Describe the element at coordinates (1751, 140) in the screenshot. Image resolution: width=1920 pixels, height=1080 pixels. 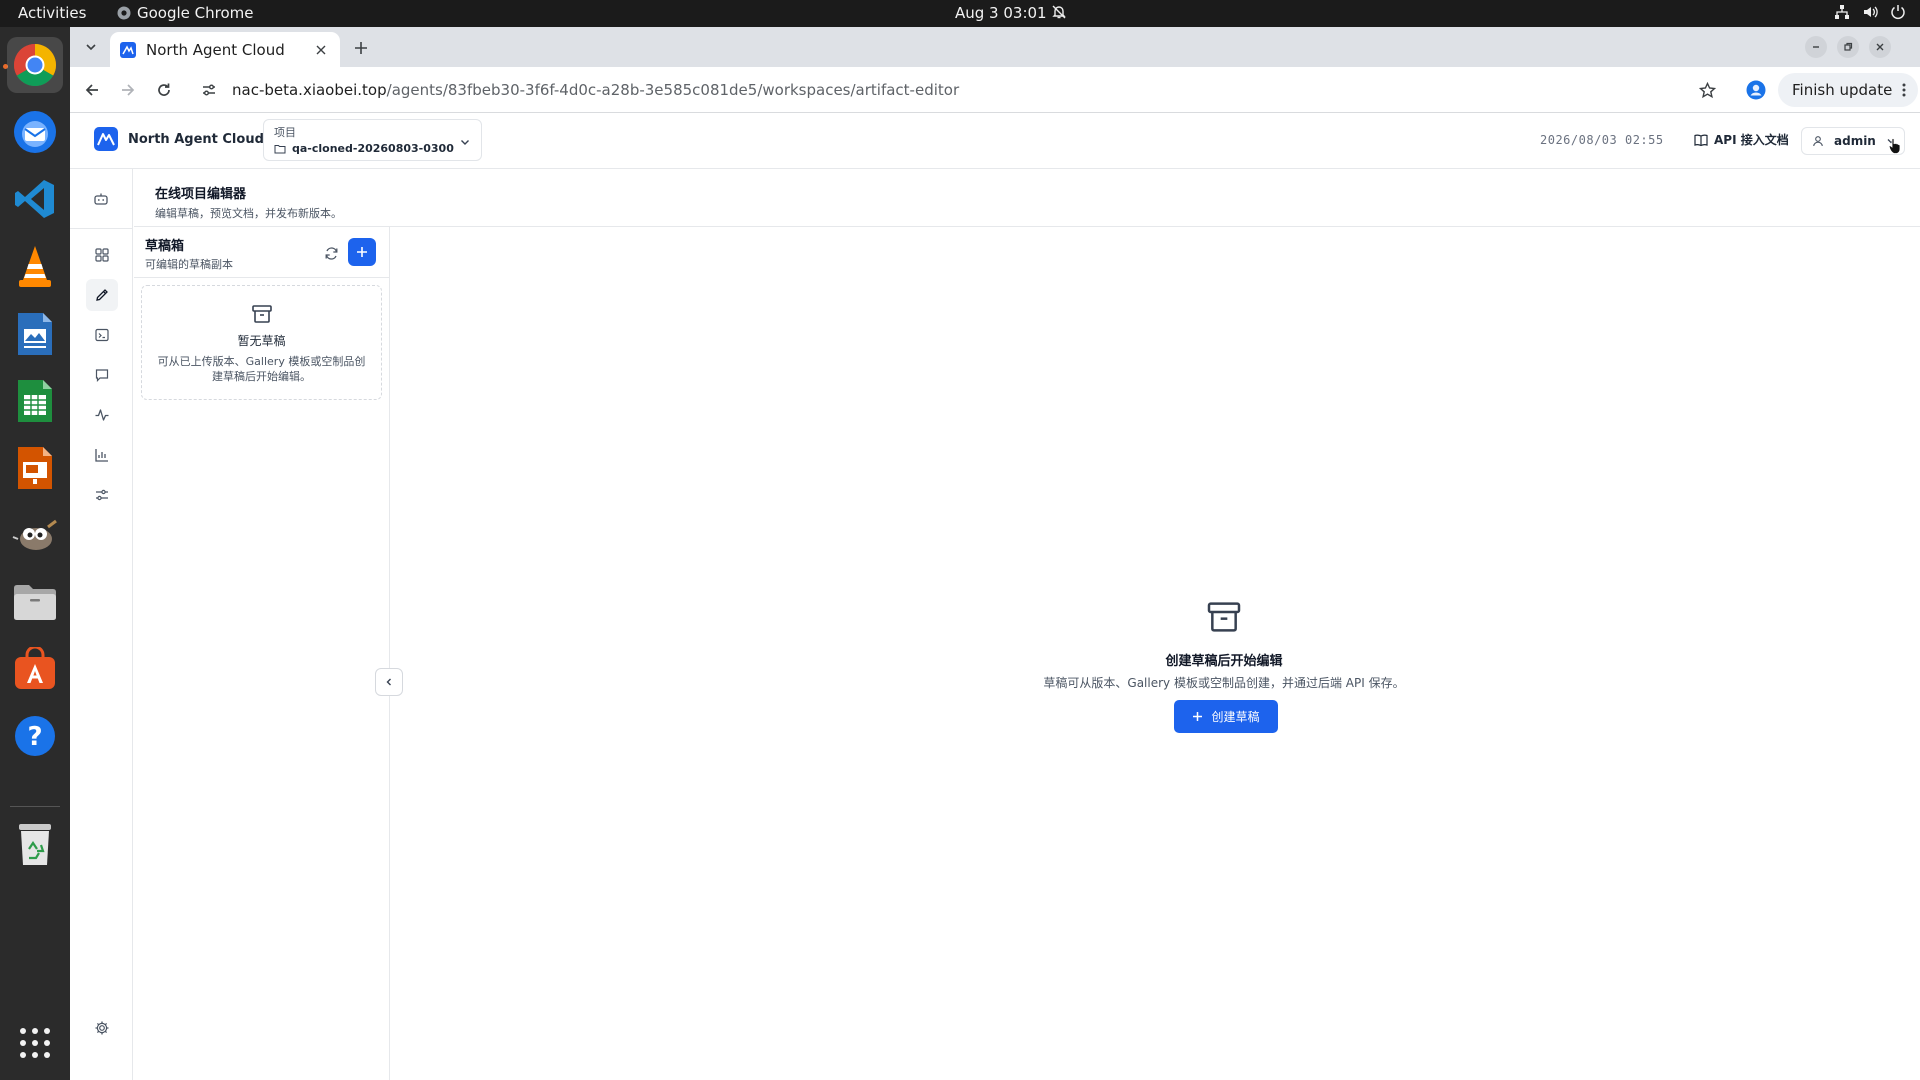
I see `api-docs-label: API 接入文档` at that location.